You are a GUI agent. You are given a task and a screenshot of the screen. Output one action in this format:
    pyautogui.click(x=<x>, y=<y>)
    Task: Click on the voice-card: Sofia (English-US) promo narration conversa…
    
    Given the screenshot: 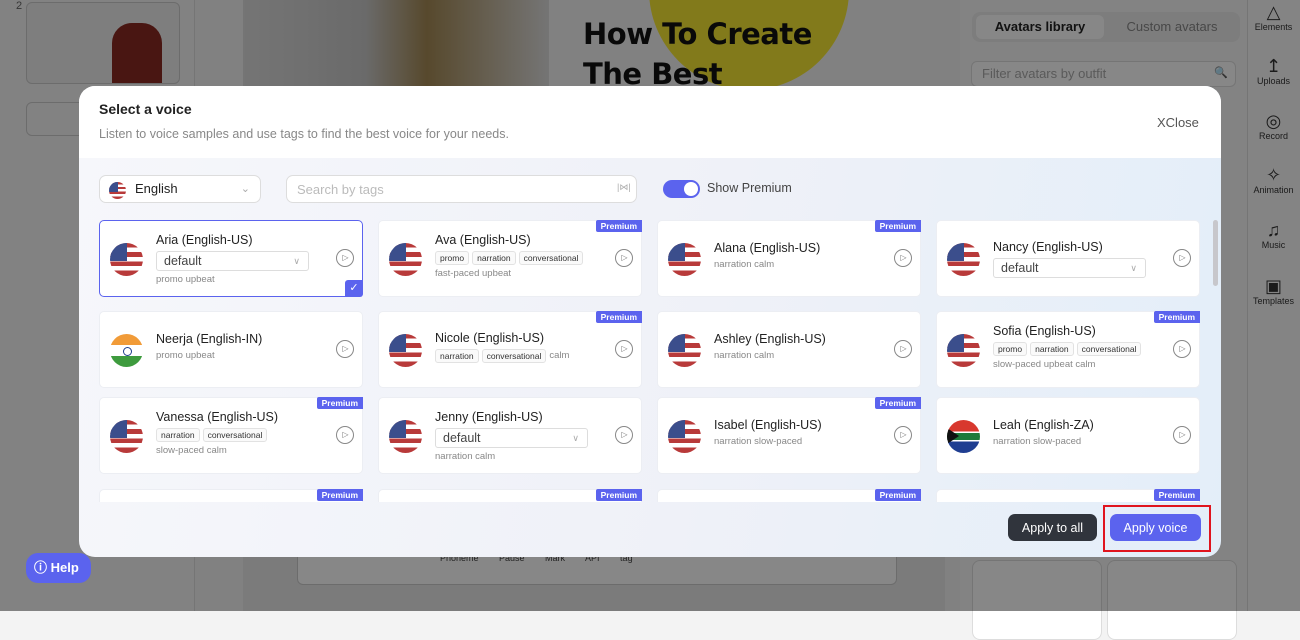 What is the action you would take?
    pyautogui.click(x=1068, y=349)
    